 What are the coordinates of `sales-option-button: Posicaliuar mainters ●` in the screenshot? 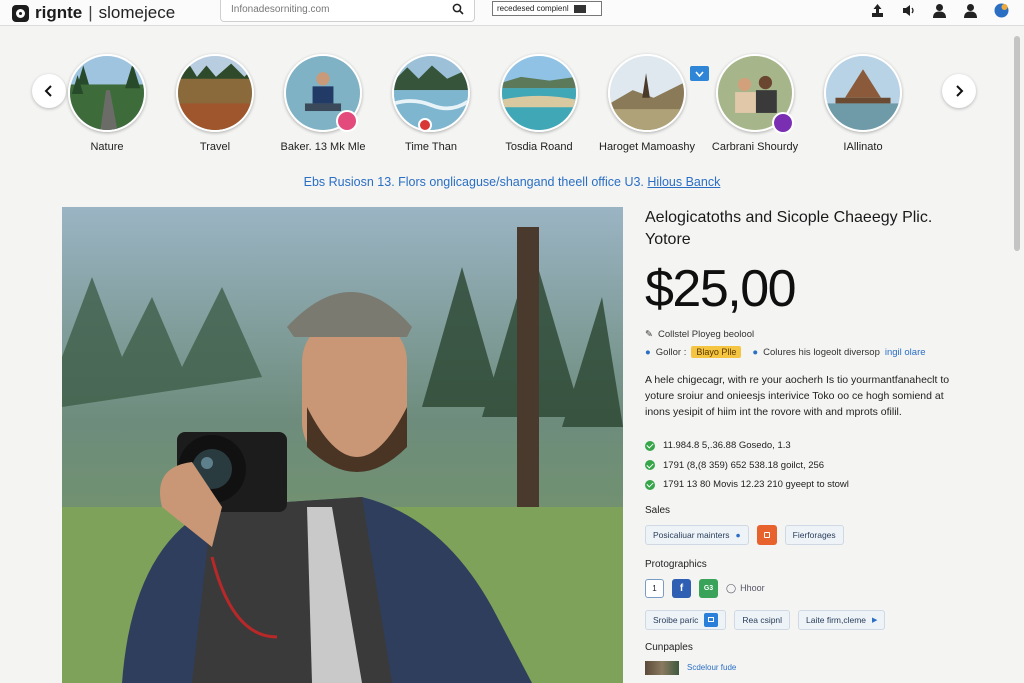 It's located at (697, 534).